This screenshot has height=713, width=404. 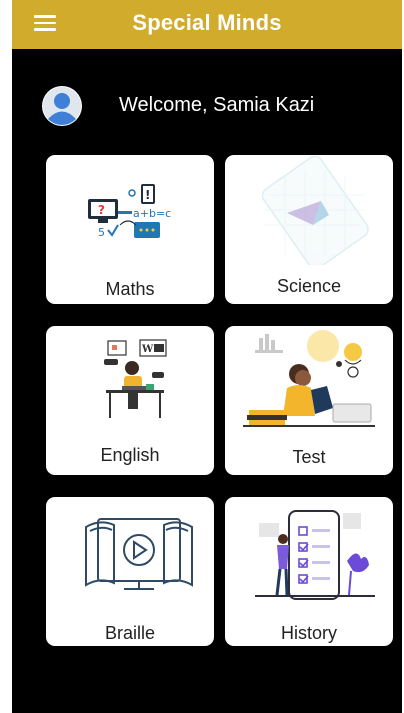 I want to click on subject-card-science: Science, so click(x=309, y=229).